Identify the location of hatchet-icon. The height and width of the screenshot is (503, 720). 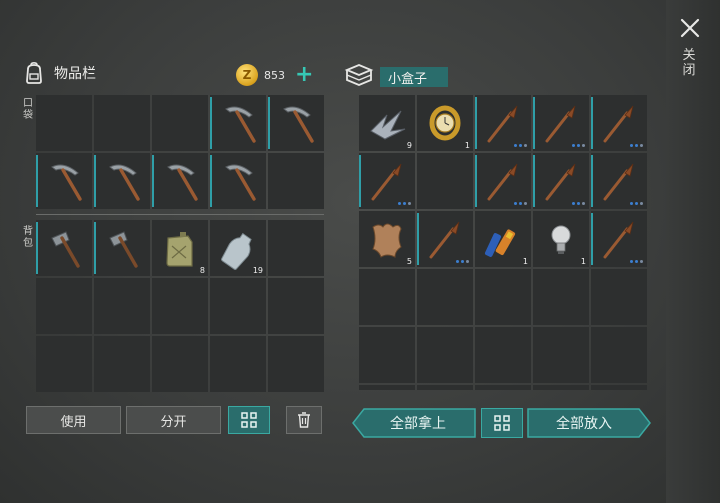
(65, 249).